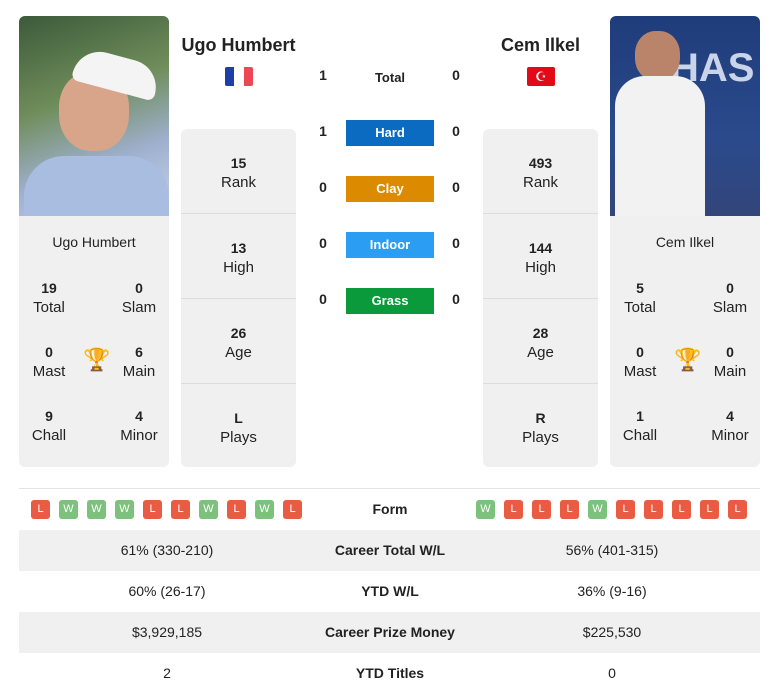  I want to click on form-label: Form, so click(390, 509).